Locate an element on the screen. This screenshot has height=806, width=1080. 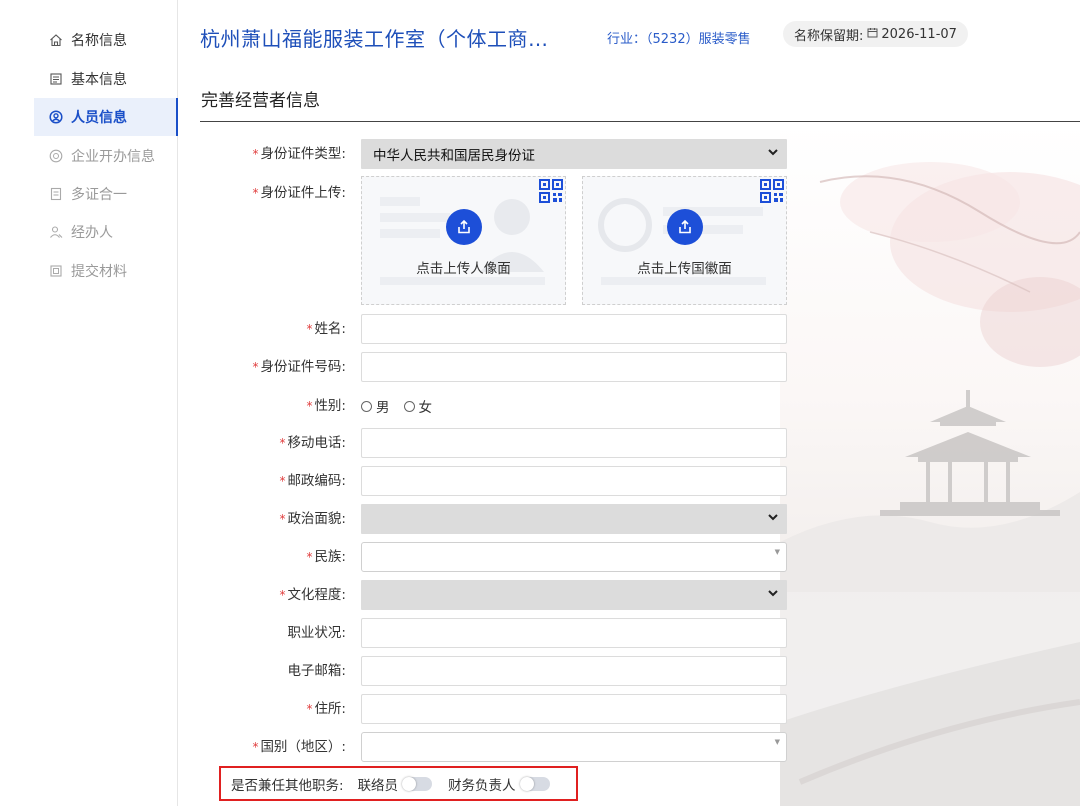
form-row-political: * 政治面貌: is located at coordinates (495, 519).